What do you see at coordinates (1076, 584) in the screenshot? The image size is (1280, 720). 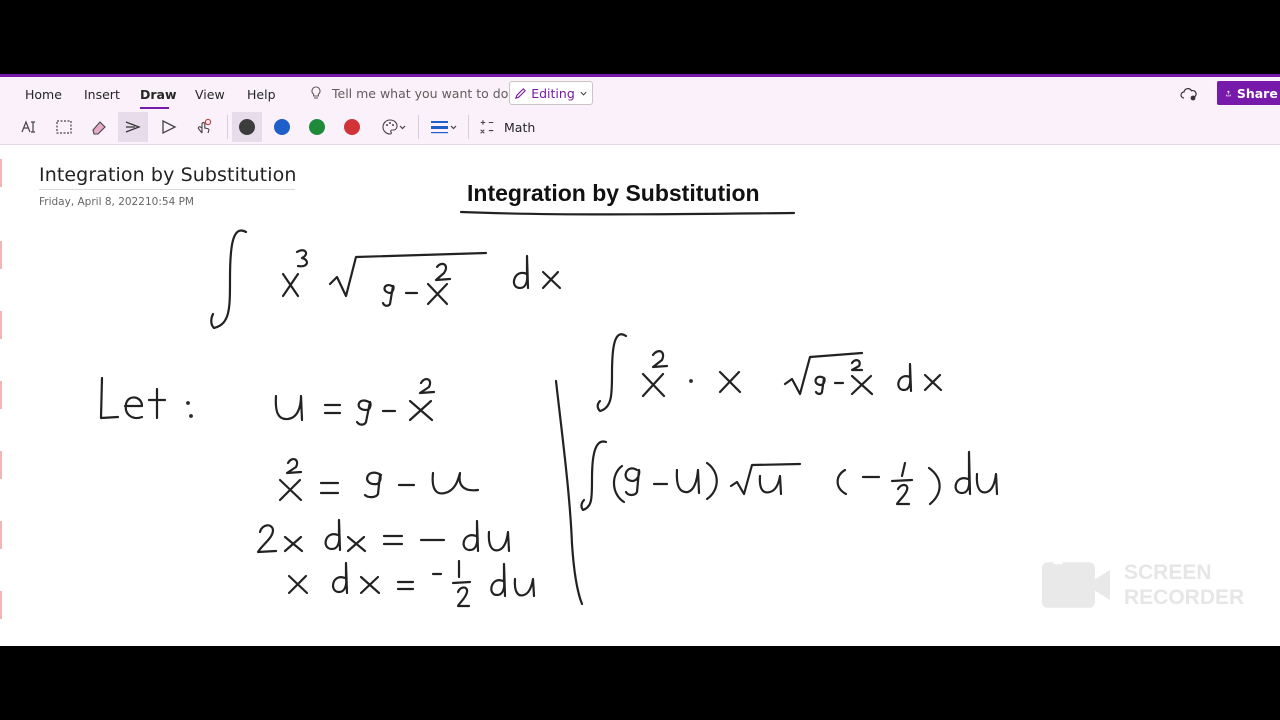 I see `video-camera-icon` at bounding box center [1076, 584].